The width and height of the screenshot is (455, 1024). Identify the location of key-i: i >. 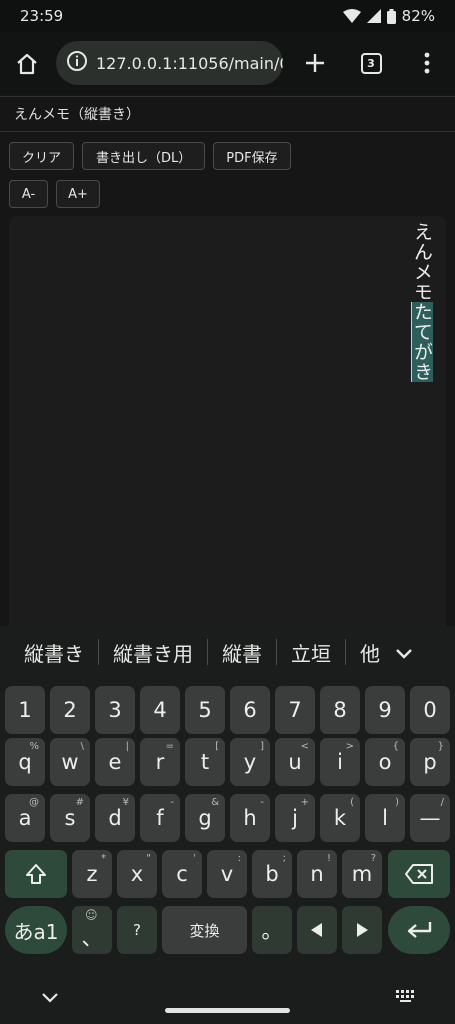
(340, 762).